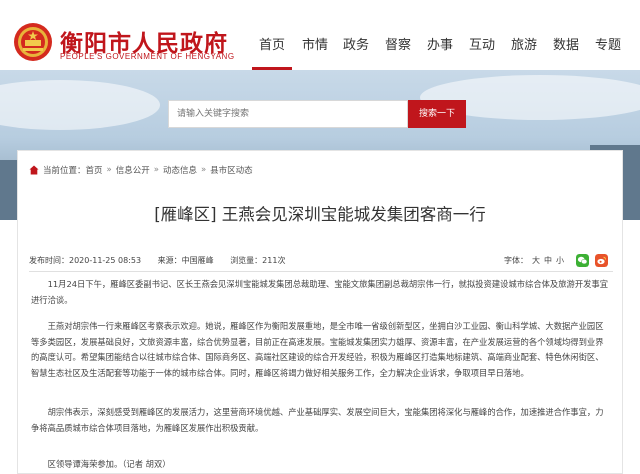 Image resolution: width=640 pixels, height=474 pixels. What do you see at coordinates (560, 260) in the screenshot?
I see `font-size-small: 小` at bounding box center [560, 260].